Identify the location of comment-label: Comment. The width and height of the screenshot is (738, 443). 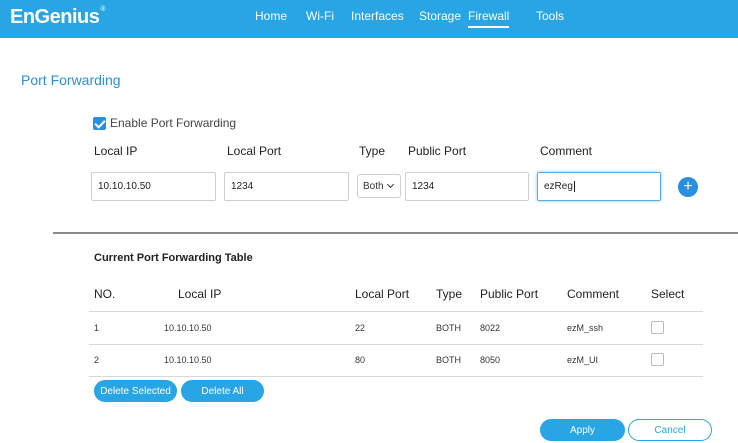
(566, 151).